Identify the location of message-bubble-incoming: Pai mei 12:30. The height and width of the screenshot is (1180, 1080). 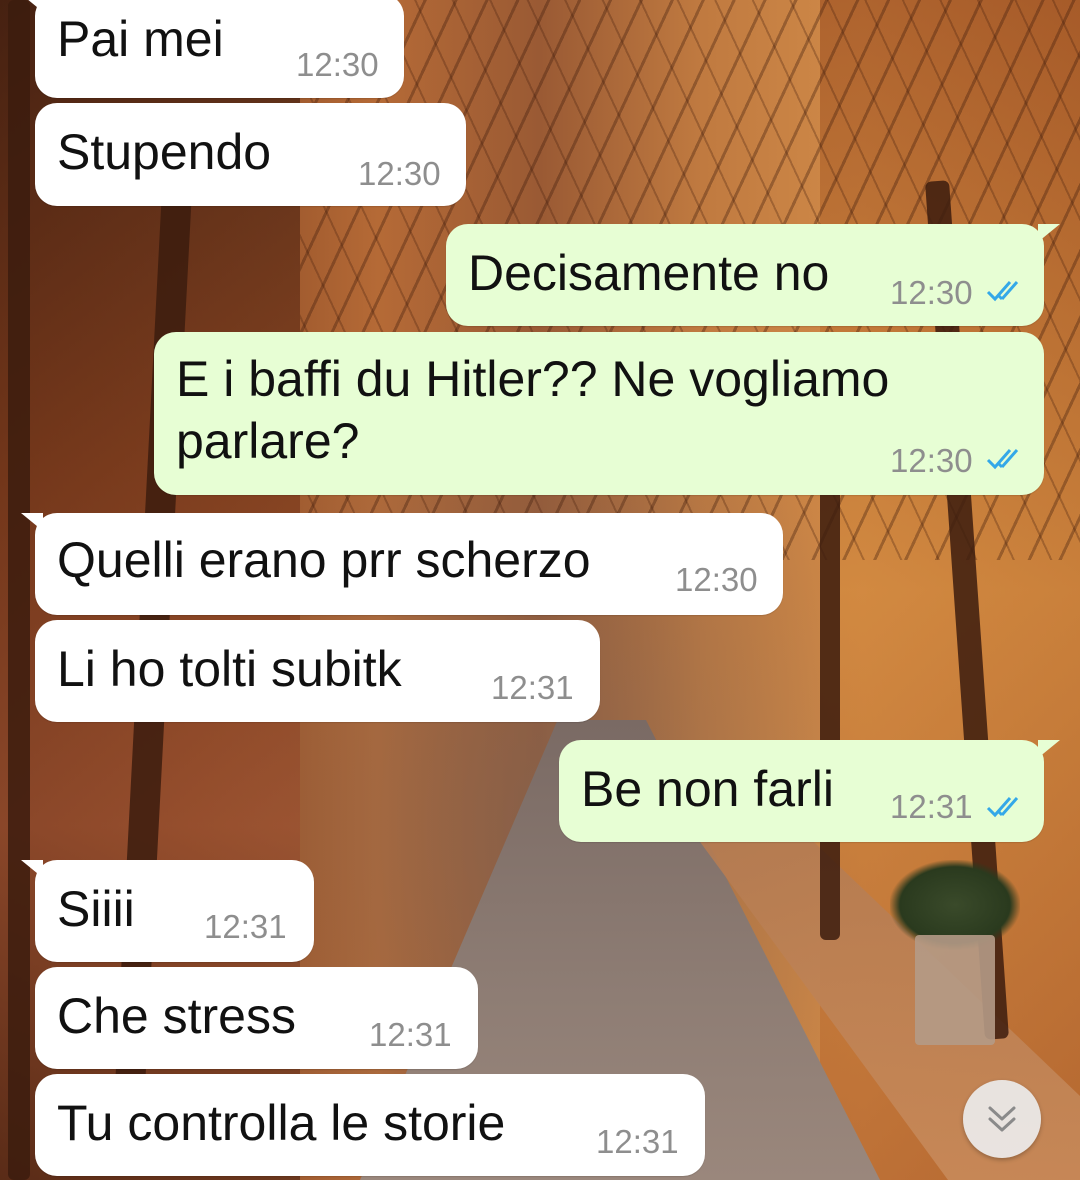
(212, 49).